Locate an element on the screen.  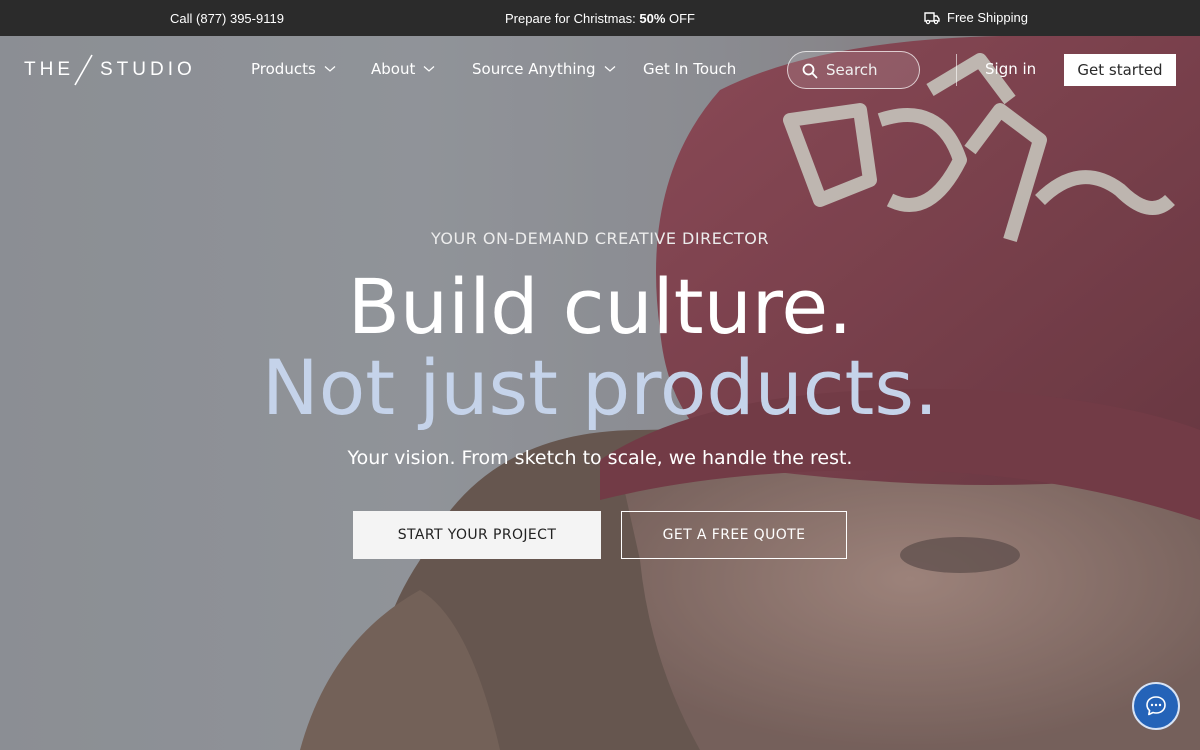
free-quote-button: GET A FREE QUOTE is located at coordinates (734, 535).